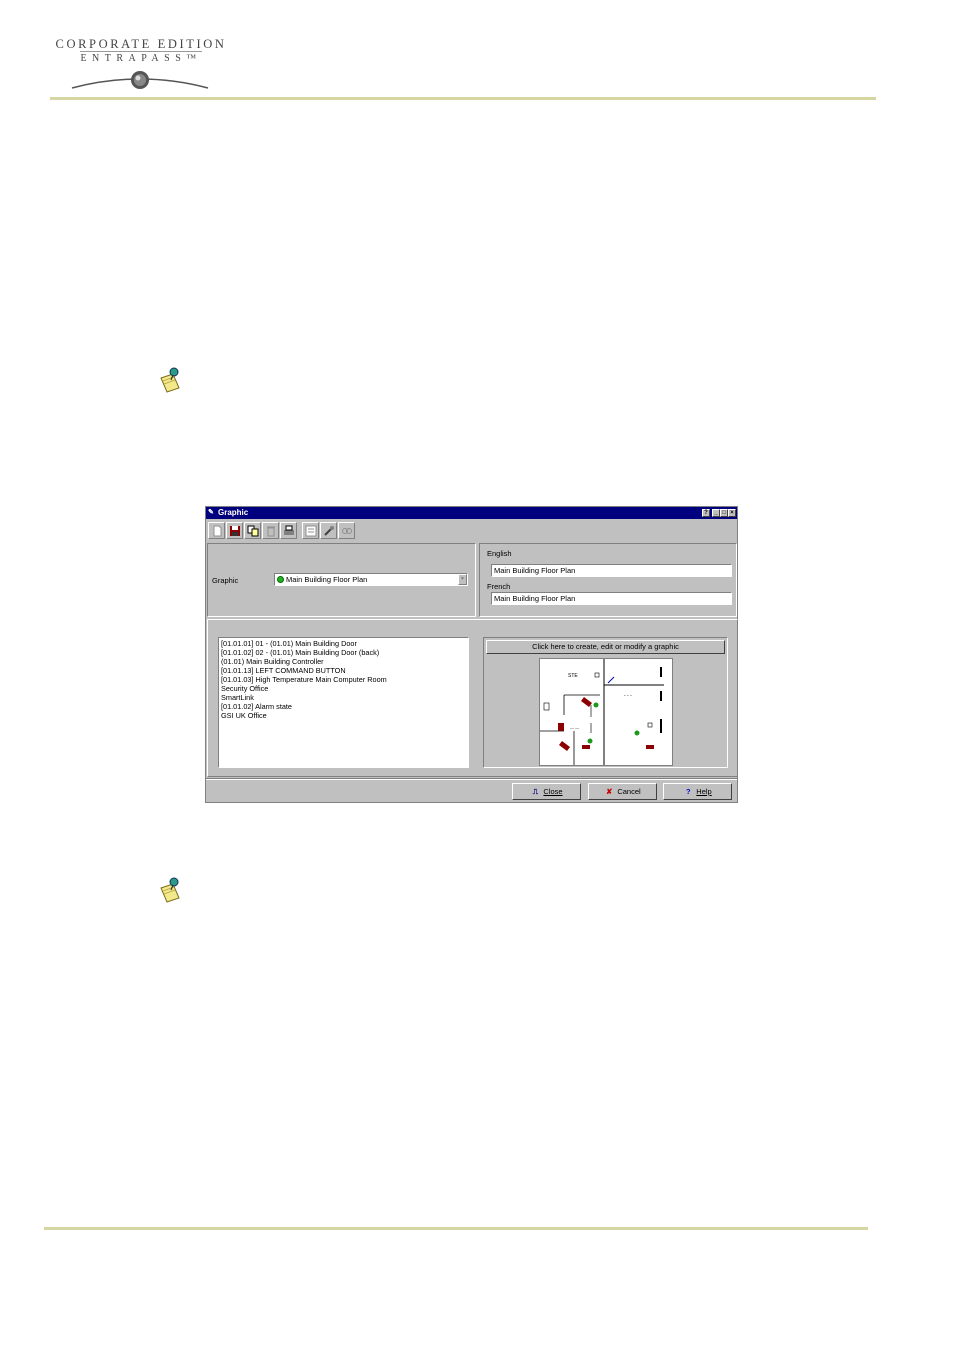  Describe the element at coordinates (471, 513) in the screenshot. I see `dialog-titlebar: ✎ Graphic ? _ □ ×` at that location.